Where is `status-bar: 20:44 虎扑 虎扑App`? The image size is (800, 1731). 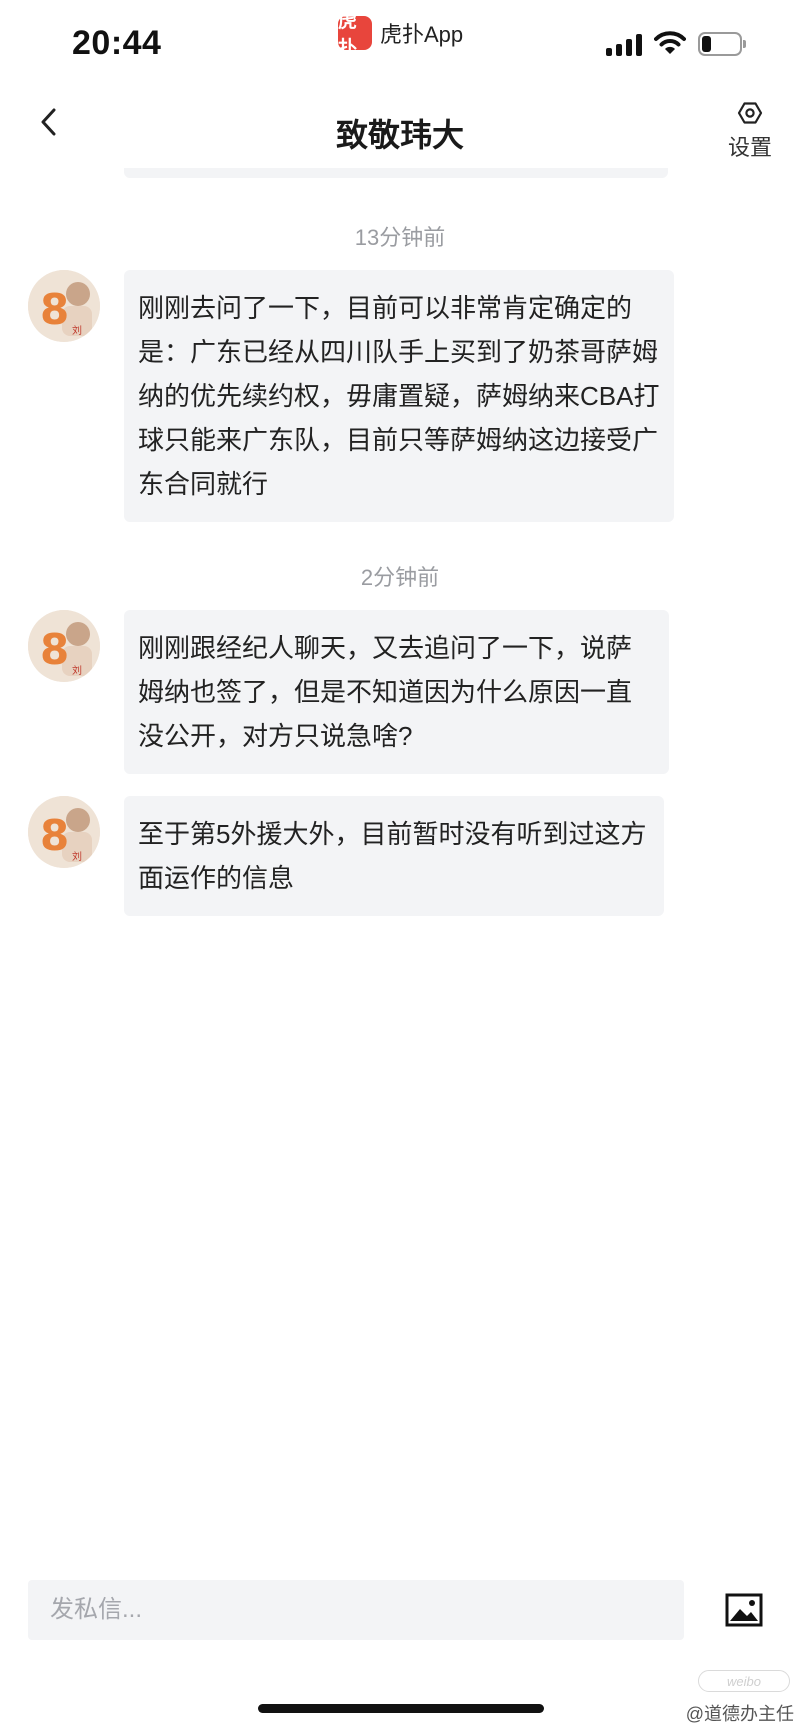 status-bar: 20:44 虎扑 虎扑App is located at coordinates (400, 45).